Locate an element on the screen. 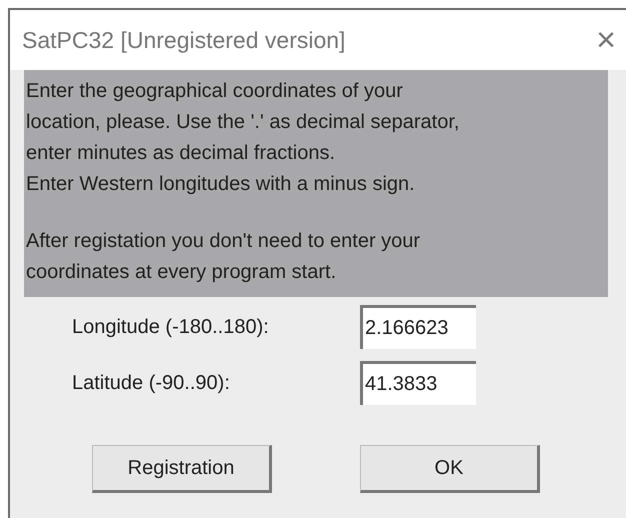  field-label: Latitude (-90..90): is located at coordinates (151, 383).